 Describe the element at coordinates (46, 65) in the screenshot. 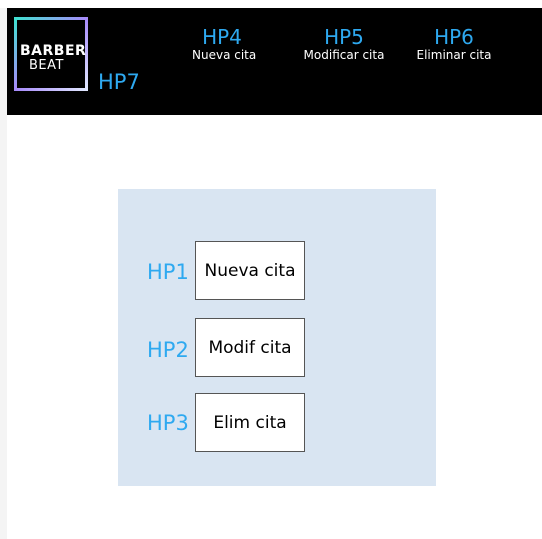

I see `logo-line-2: BEAT` at that location.